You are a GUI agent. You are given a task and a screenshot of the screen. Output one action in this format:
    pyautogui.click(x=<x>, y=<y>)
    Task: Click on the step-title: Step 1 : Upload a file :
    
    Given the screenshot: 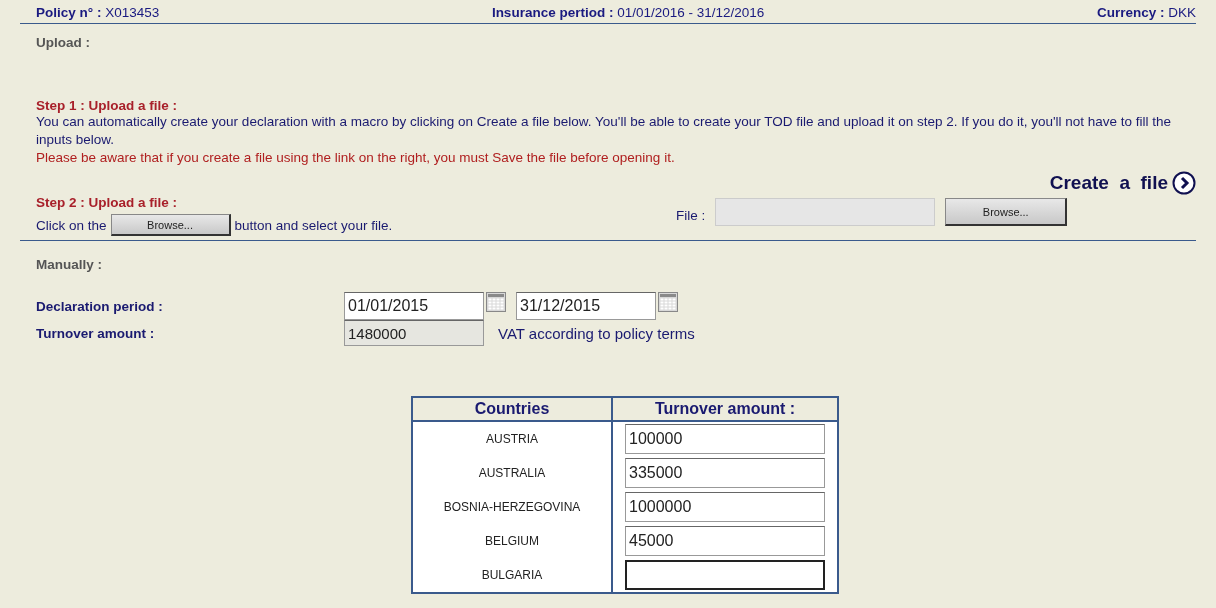 What is the action you would take?
    pyautogui.click(x=107, y=105)
    